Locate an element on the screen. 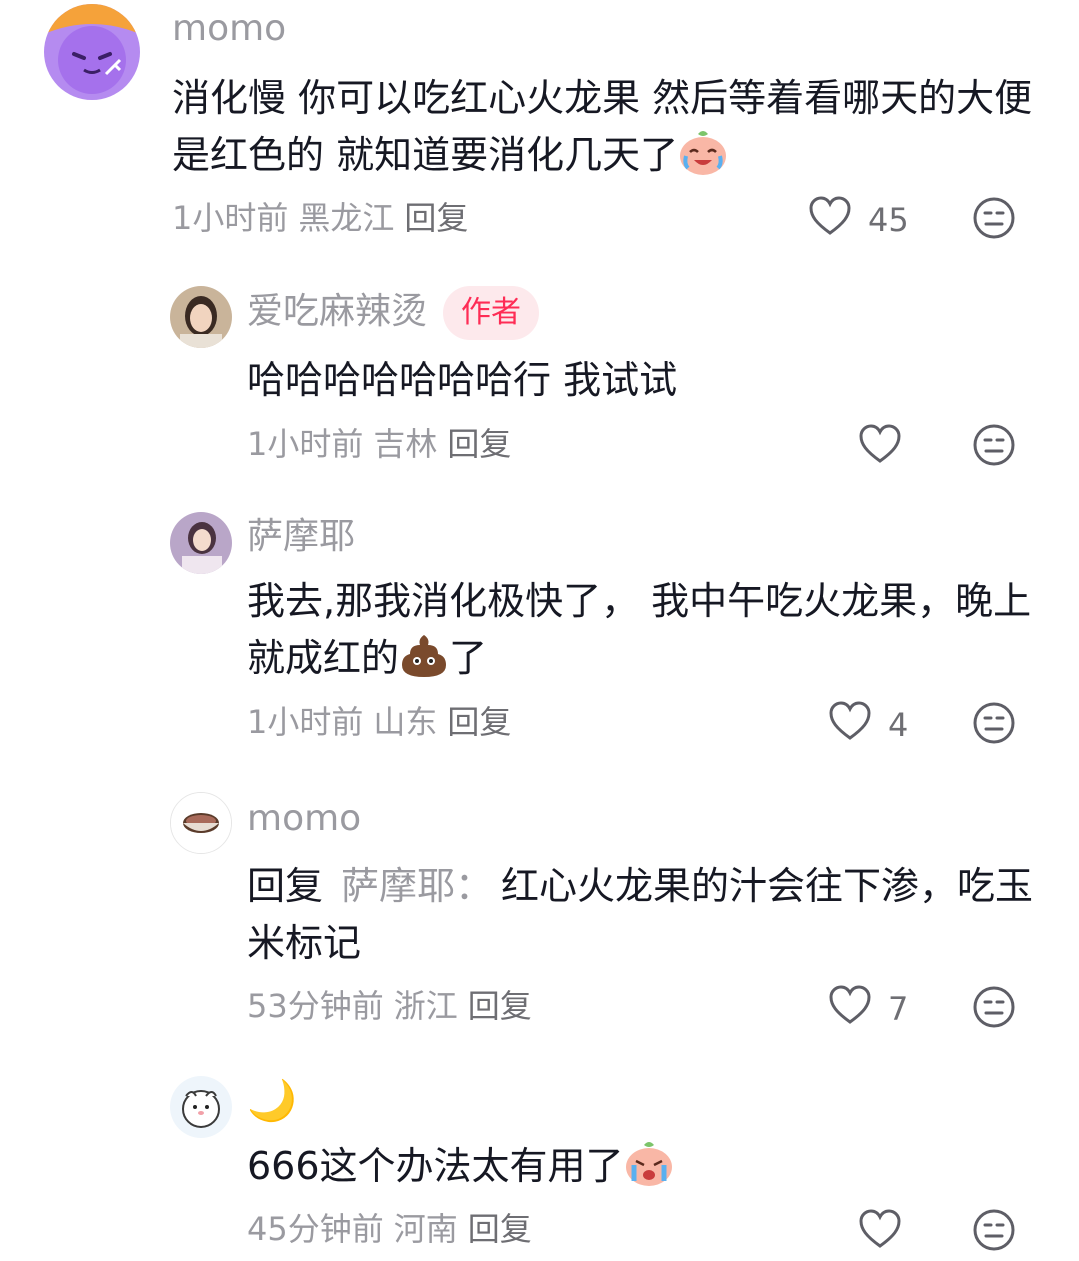  comment-meta: 45分钟前 河南 回复 is located at coordinates (394, 1229).